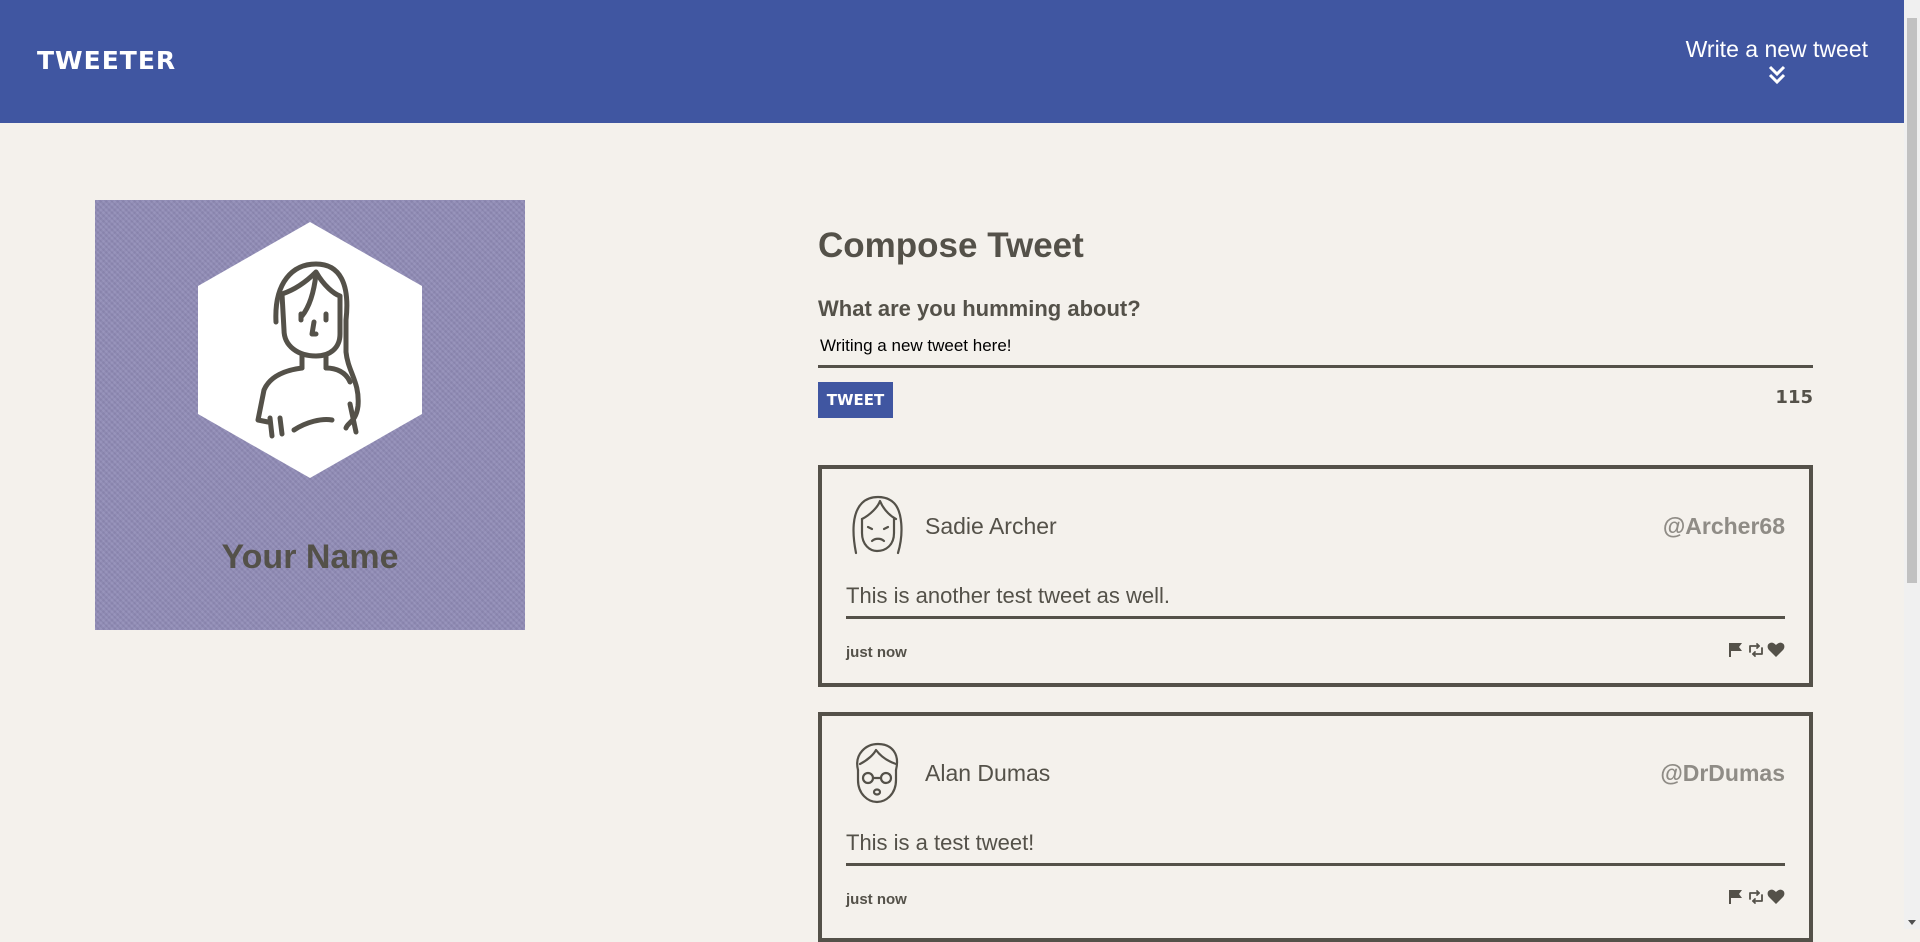  I want to click on glasses-man-avatar-icon, so click(877, 773).